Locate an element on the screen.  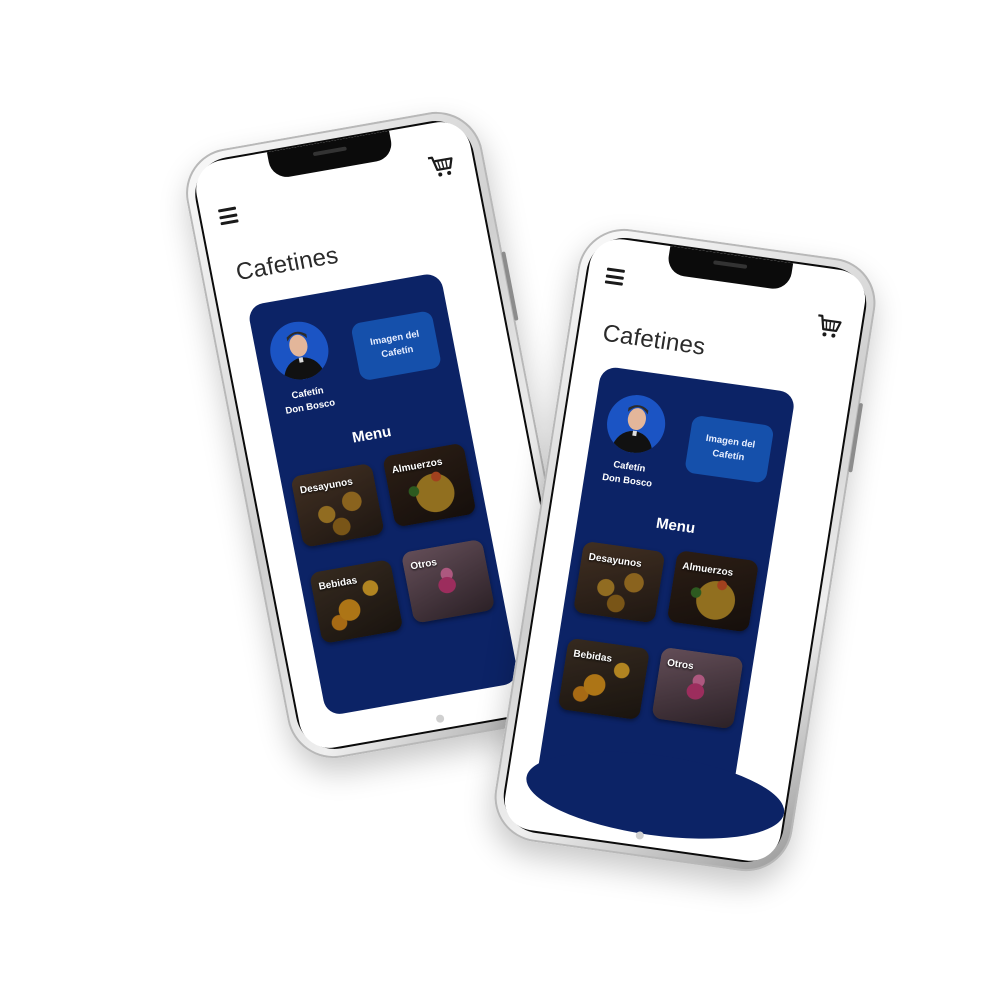
power-button is located at coordinates (856, 437).